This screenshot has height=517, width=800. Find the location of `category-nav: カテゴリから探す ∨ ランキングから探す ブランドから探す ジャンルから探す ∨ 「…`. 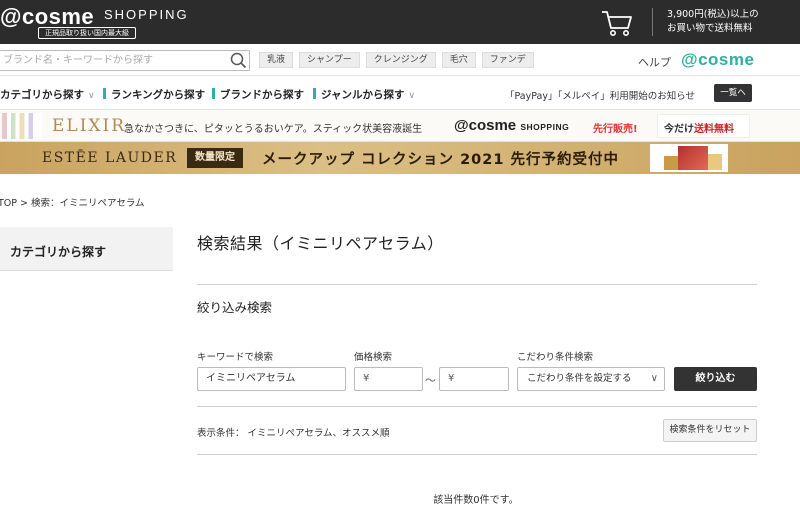

category-nav: カテゴリから探す ∨ ランキングから探す ブランドから探す ジャンルから探す ∨ 「… is located at coordinates (400, 93).